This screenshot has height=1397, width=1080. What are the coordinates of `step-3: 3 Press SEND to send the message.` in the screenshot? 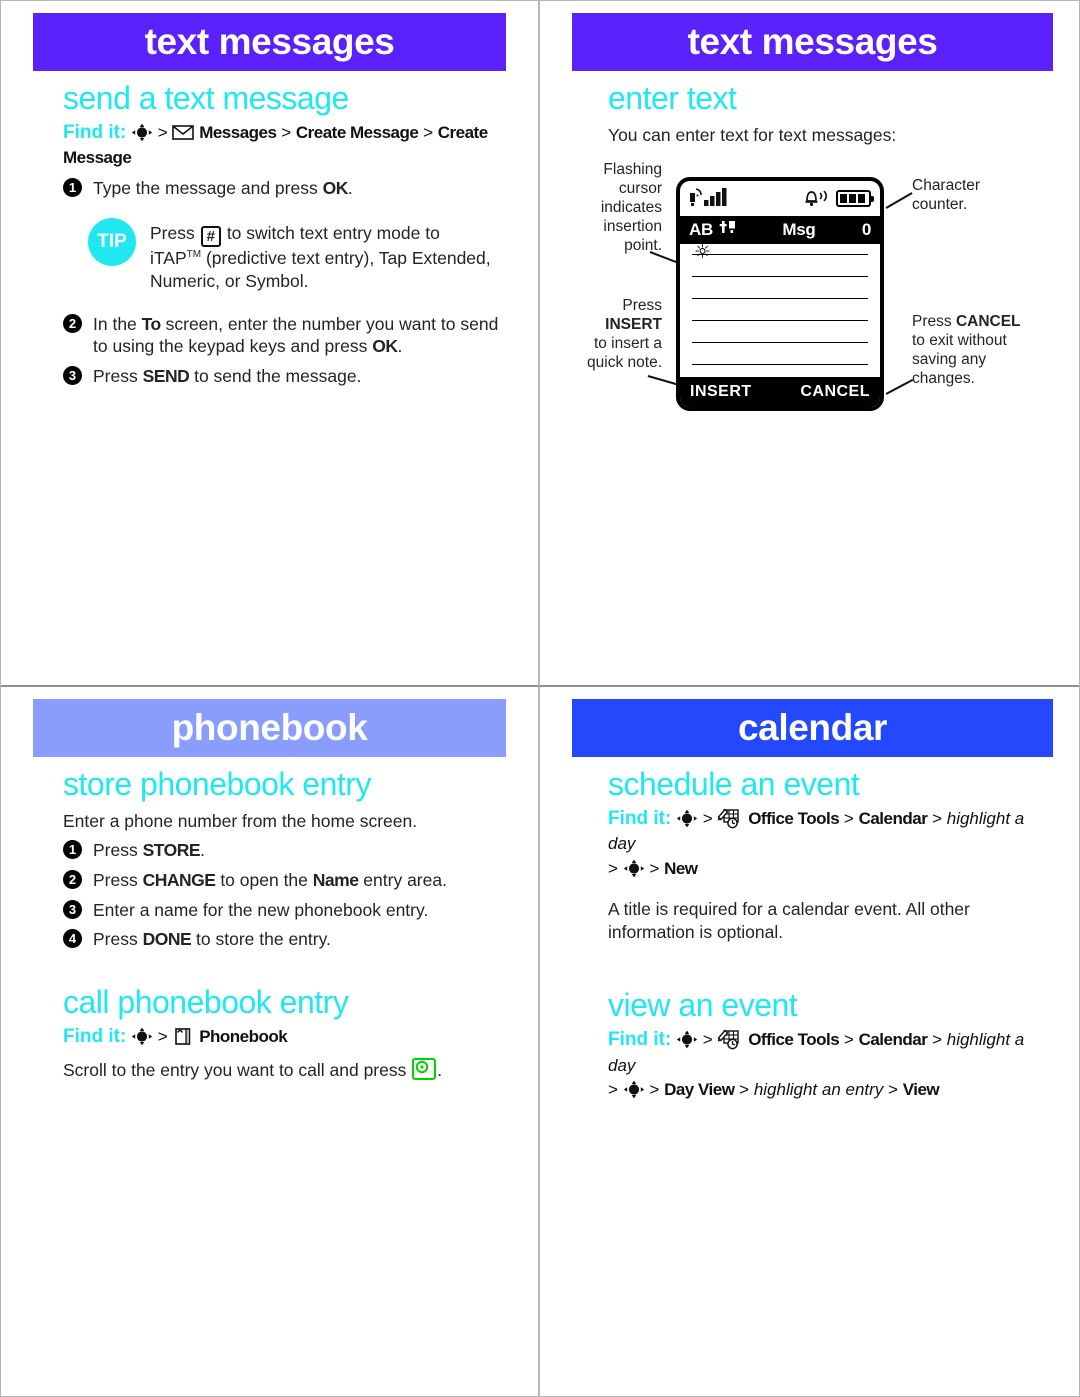 It's located at (284, 376).